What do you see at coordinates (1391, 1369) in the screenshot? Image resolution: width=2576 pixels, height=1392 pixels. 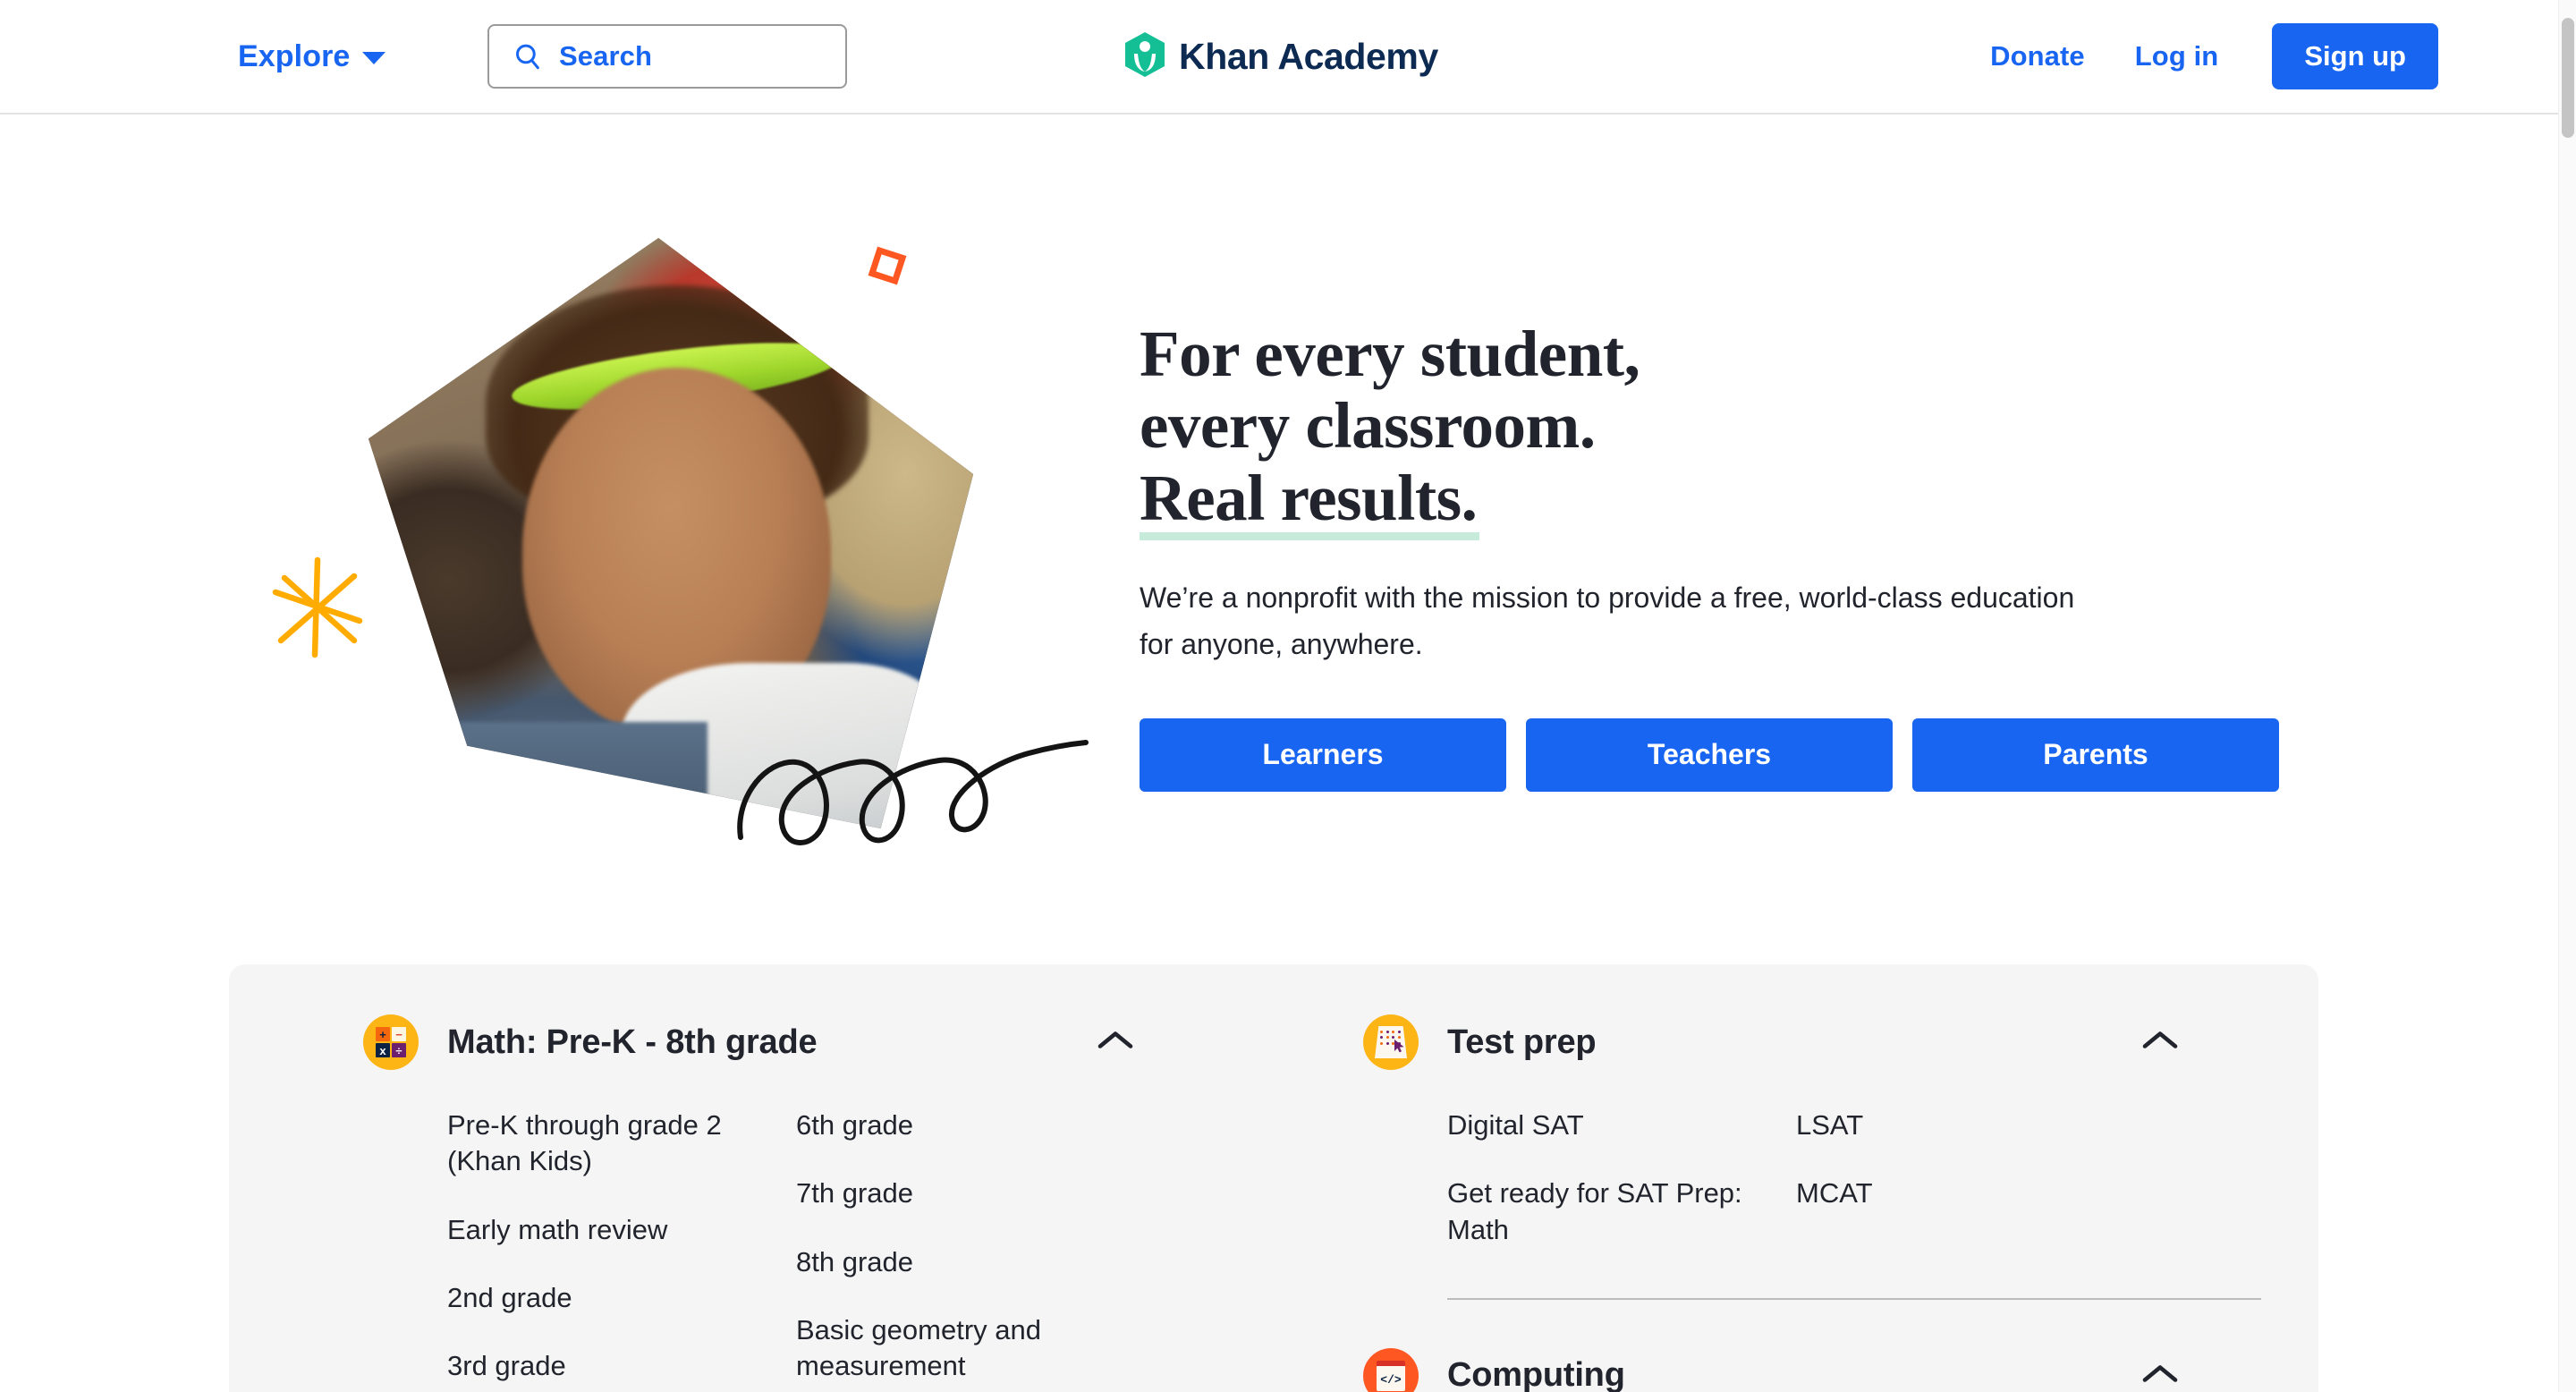 I see `code-icon: </>` at bounding box center [1391, 1369].